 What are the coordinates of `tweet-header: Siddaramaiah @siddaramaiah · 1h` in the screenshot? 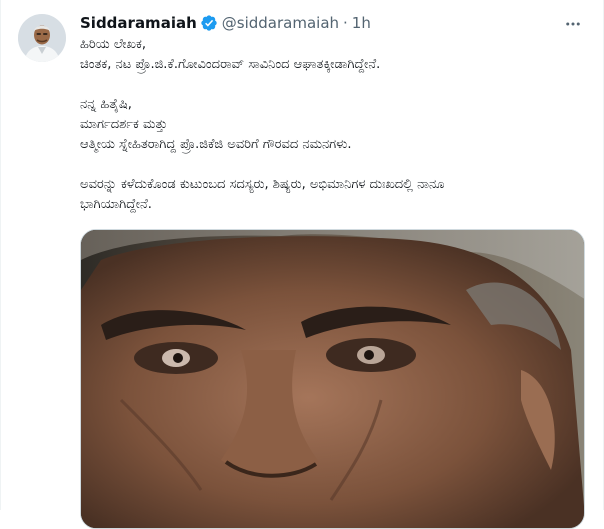 It's located at (225, 23).